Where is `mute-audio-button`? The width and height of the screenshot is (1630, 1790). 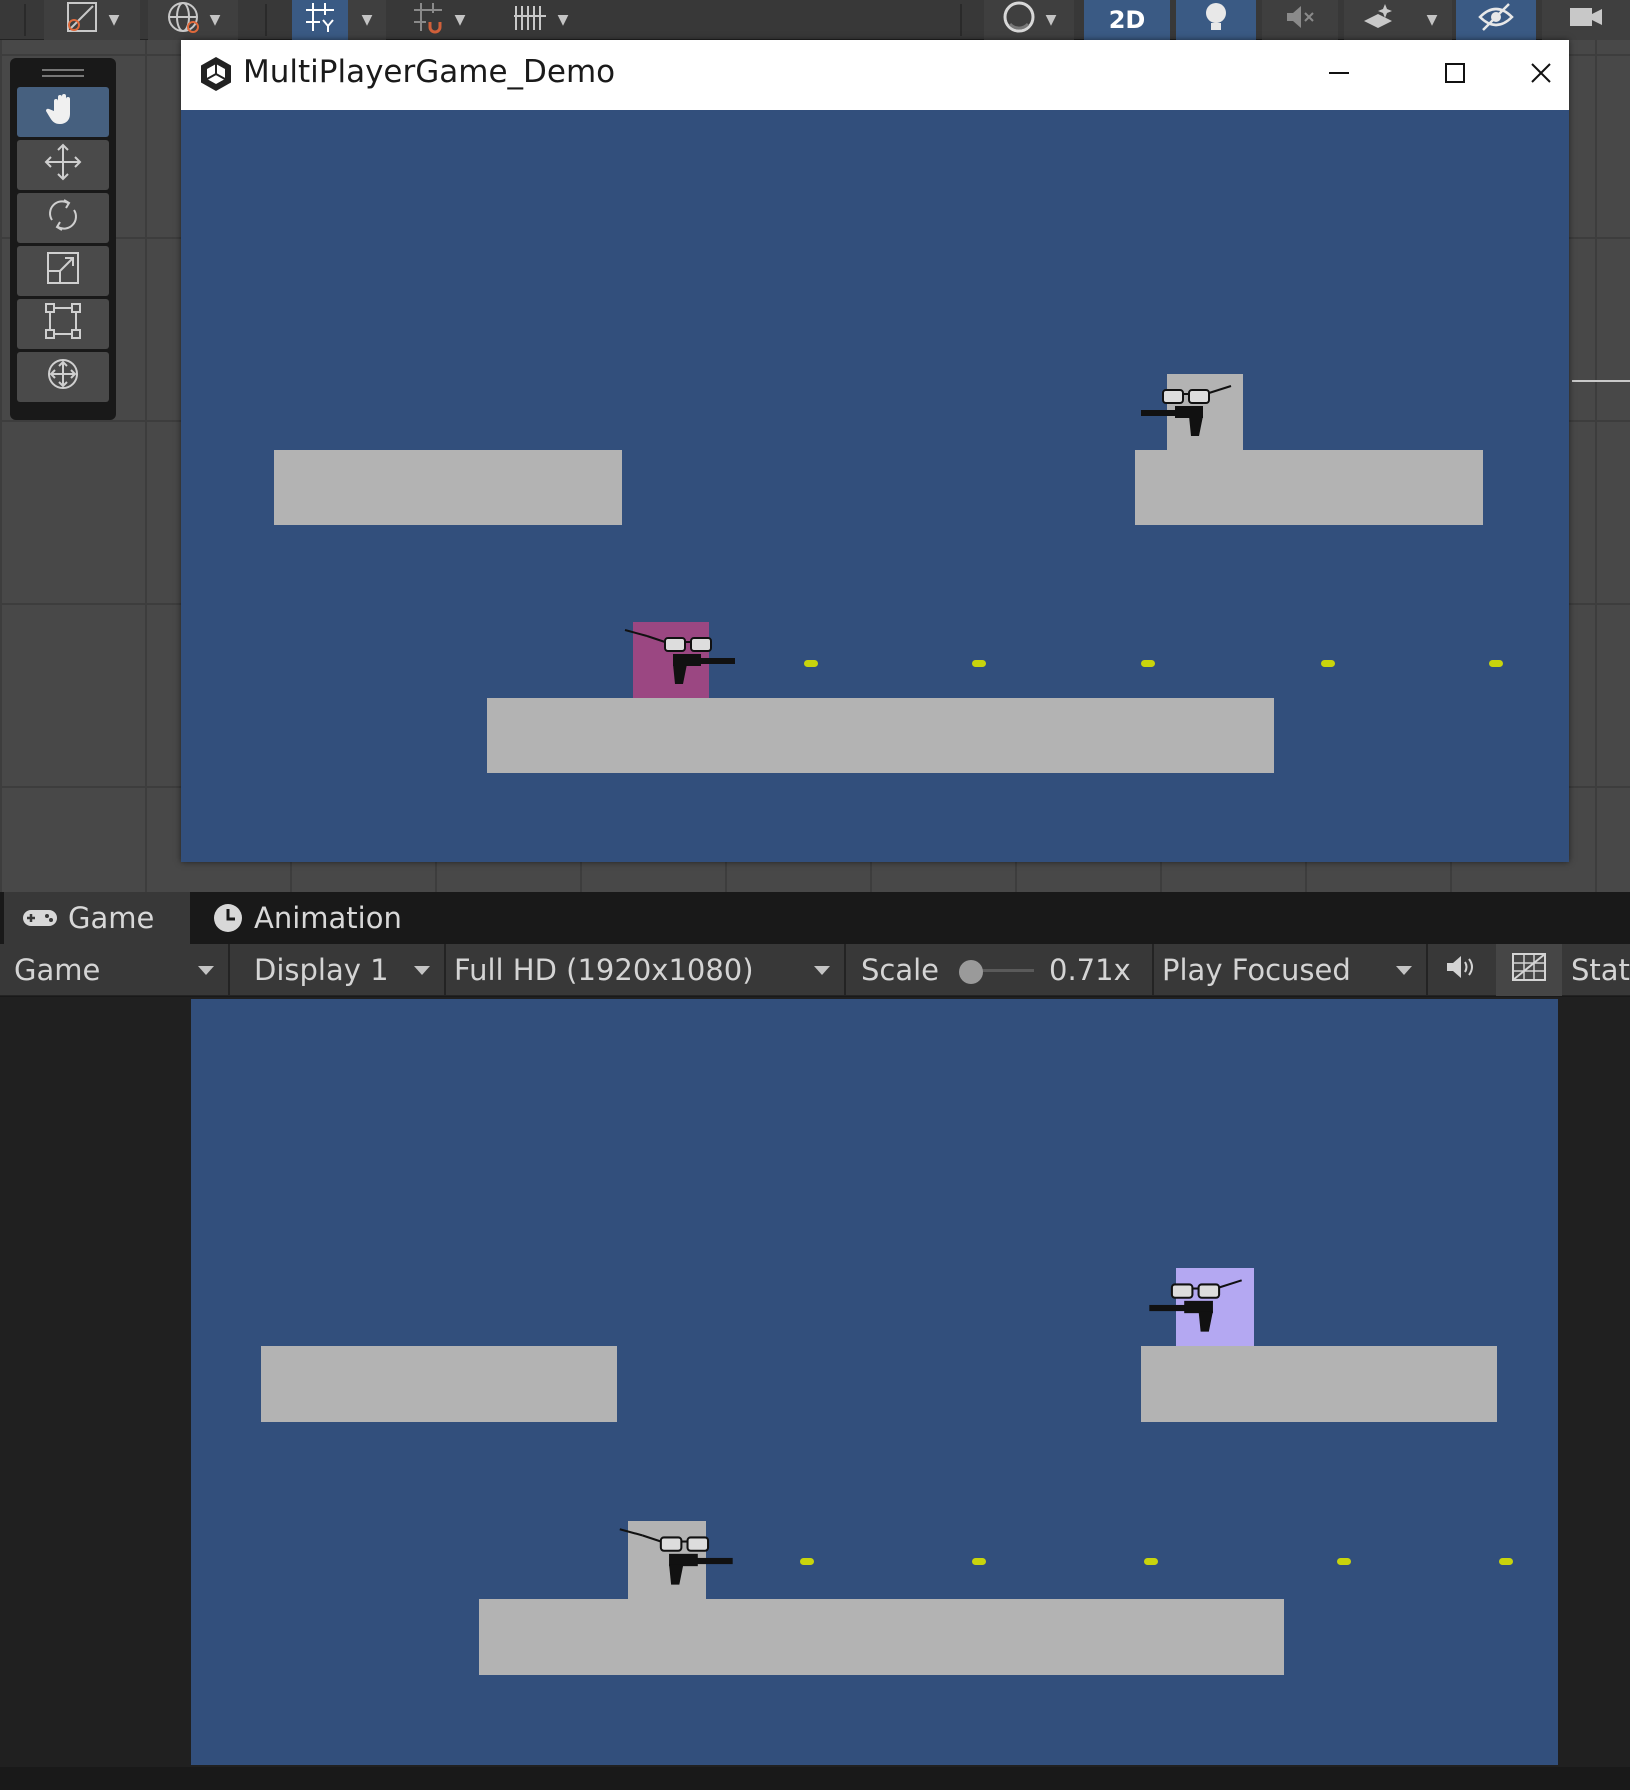 mute-audio-button is located at coordinates (1461, 970).